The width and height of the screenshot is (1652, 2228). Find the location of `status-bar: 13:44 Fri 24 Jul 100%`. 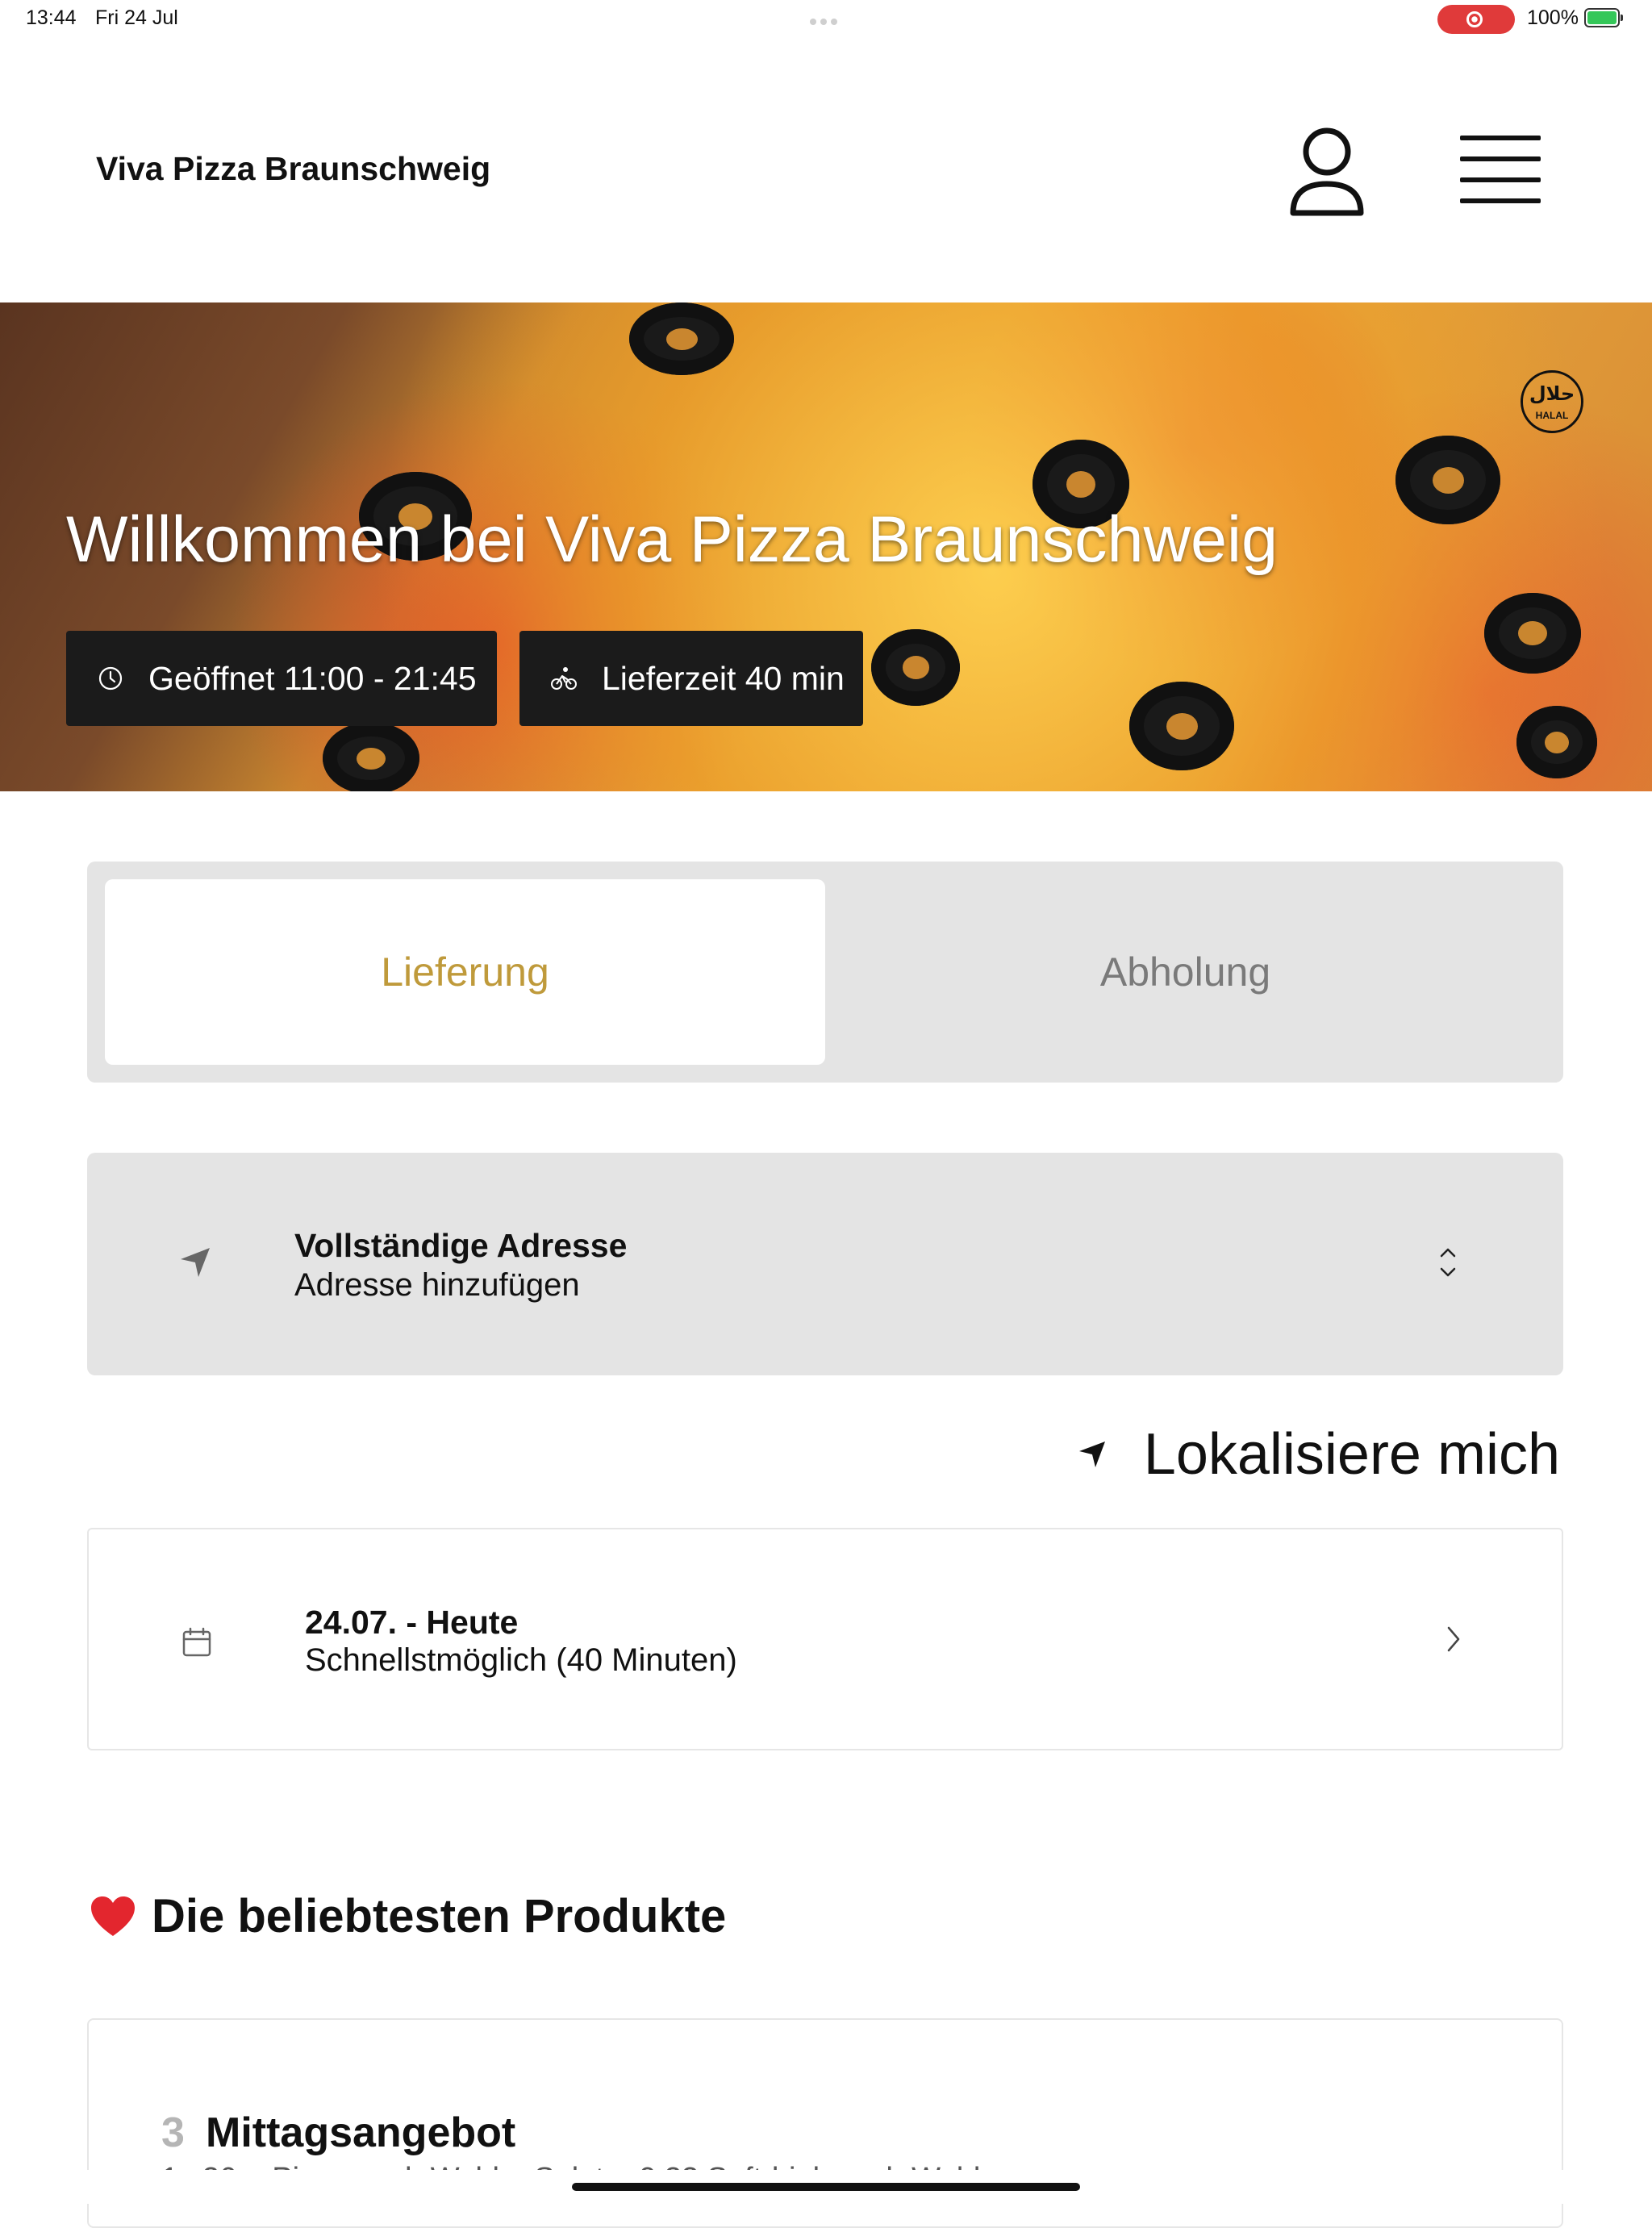

status-bar: 13:44 Fri 24 Jul 100% is located at coordinates (826, 19).